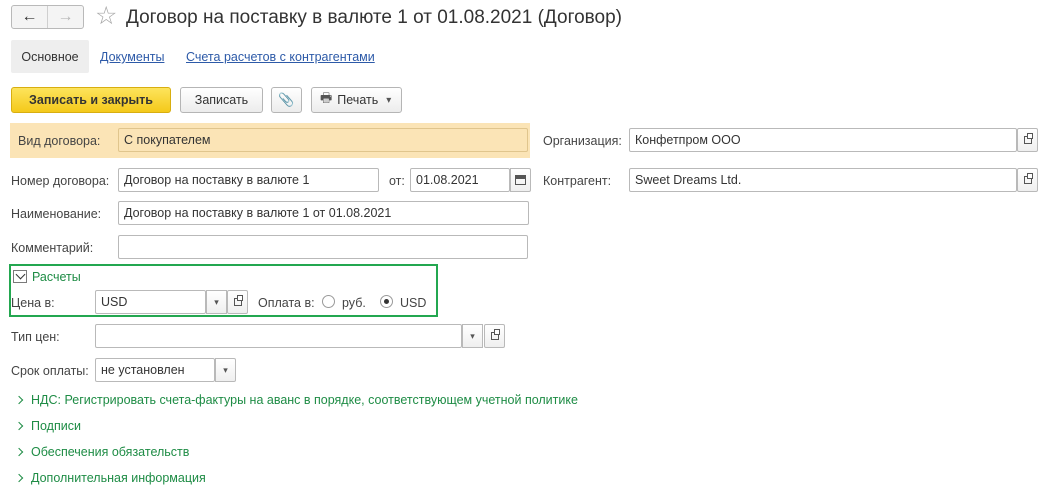 Image resolution: width=1058 pixels, height=497 pixels. What do you see at coordinates (60, 181) in the screenshot?
I see `contract-number-label: Номер договора:` at bounding box center [60, 181].